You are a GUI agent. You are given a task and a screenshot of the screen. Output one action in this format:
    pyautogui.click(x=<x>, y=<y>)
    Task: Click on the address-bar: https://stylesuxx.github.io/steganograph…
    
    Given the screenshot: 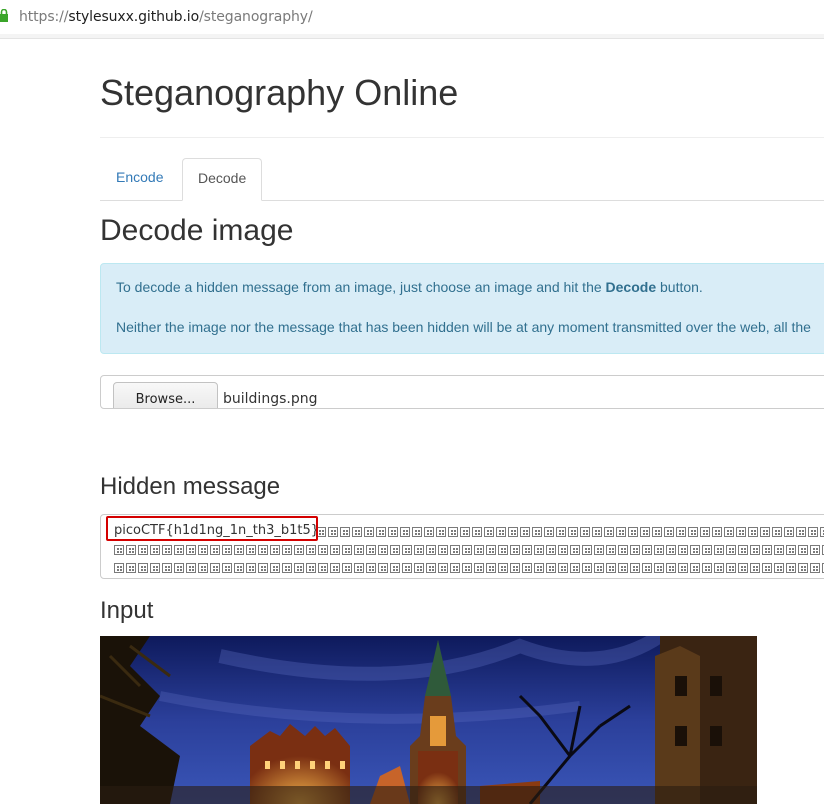 What is the action you would take?
    pyautogui.click(x=412, y=17)
    